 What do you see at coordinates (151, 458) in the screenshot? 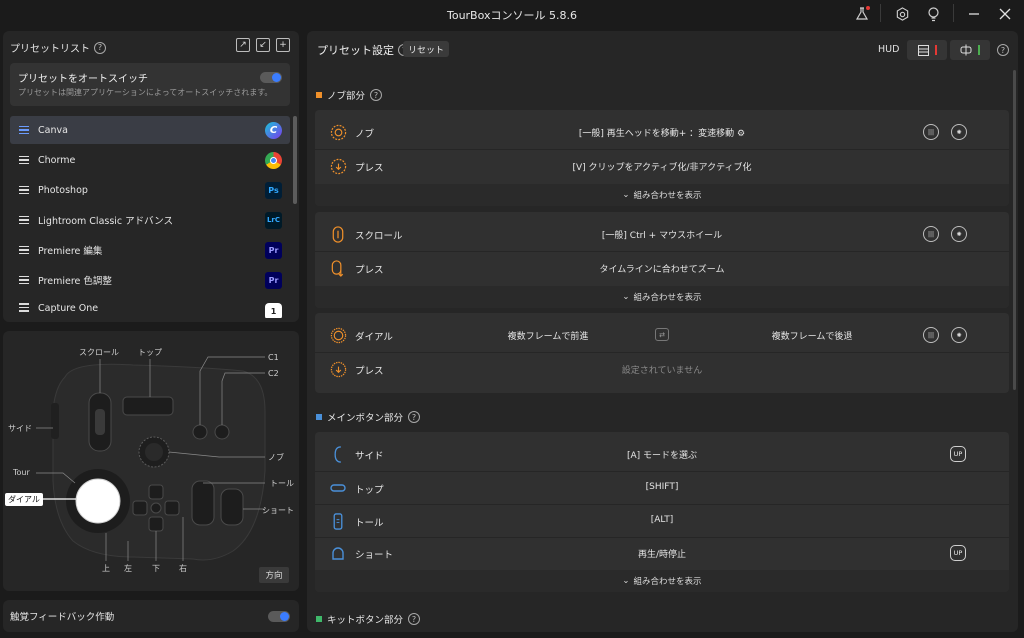
I see `tourbox-device-illustration` at bounding box center [151, 458].